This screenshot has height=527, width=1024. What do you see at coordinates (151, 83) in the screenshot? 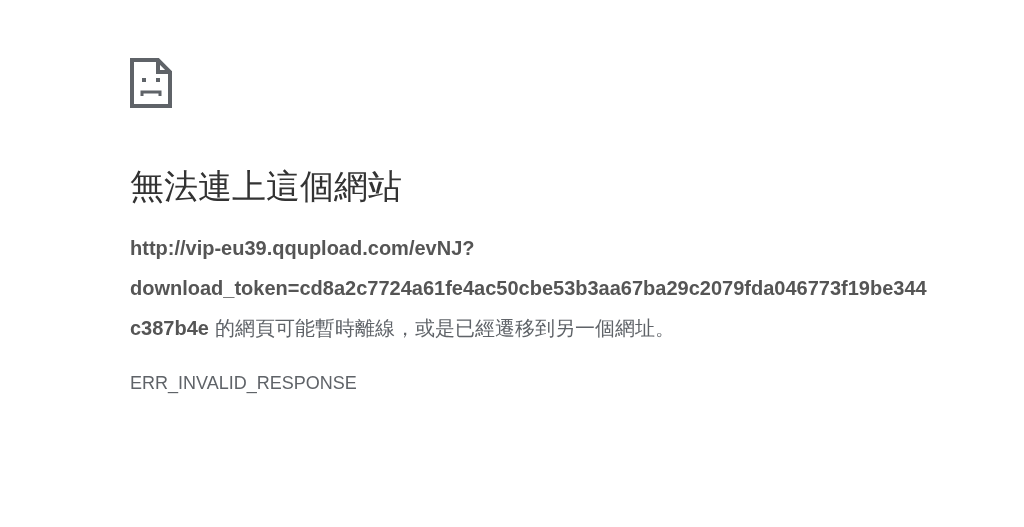
I see `sad-page-icon` at bounding box center [151, 83].